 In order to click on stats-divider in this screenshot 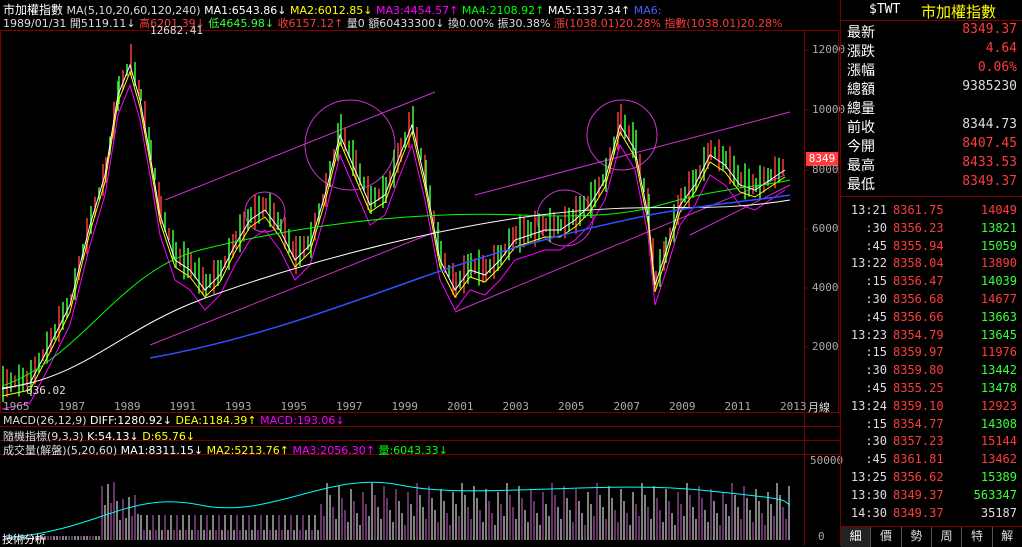, I will do `click(931, 196)`.